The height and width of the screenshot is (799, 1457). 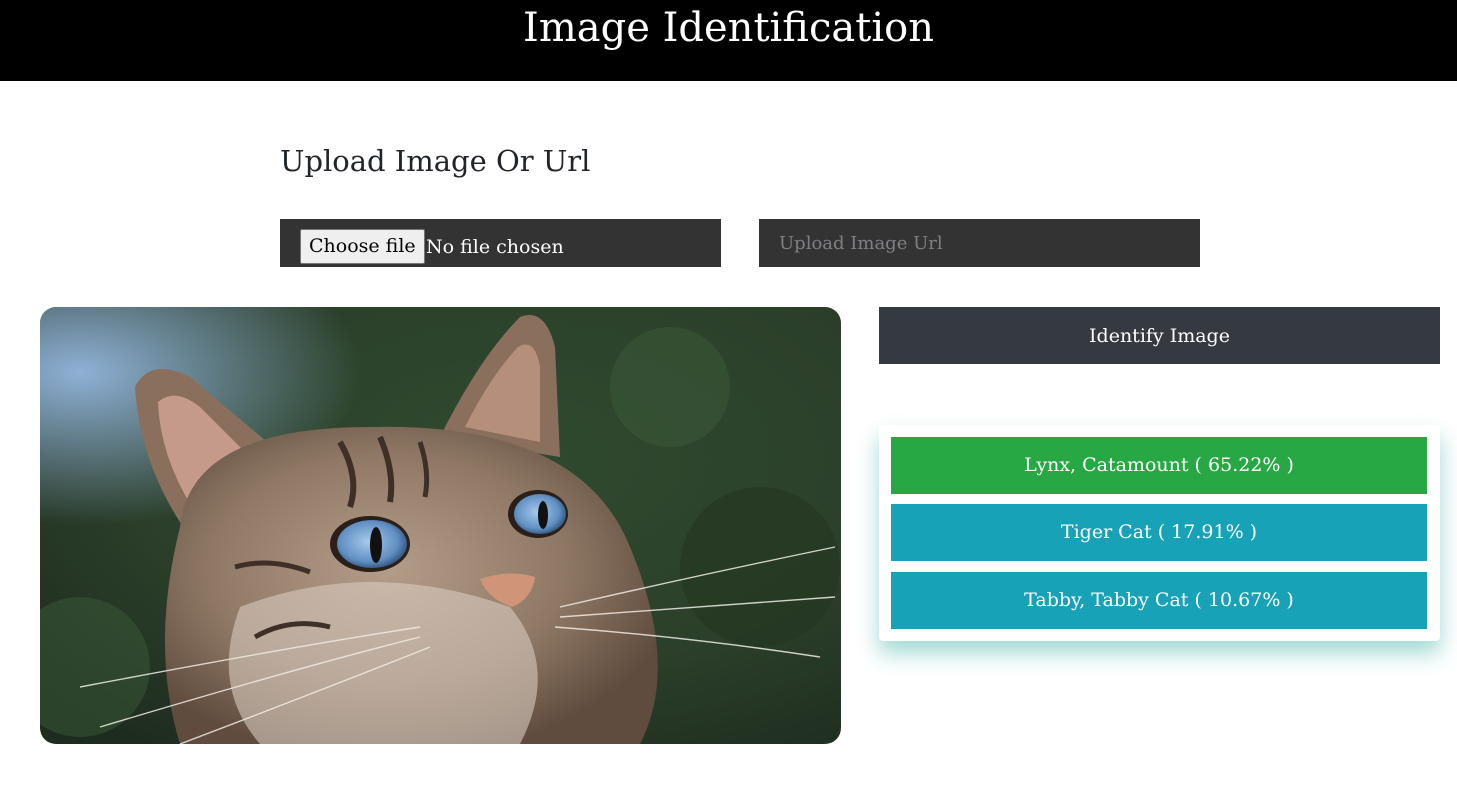 I want to click on upload-section-title: Upload Image Or Url, so click(x=435, y=161).